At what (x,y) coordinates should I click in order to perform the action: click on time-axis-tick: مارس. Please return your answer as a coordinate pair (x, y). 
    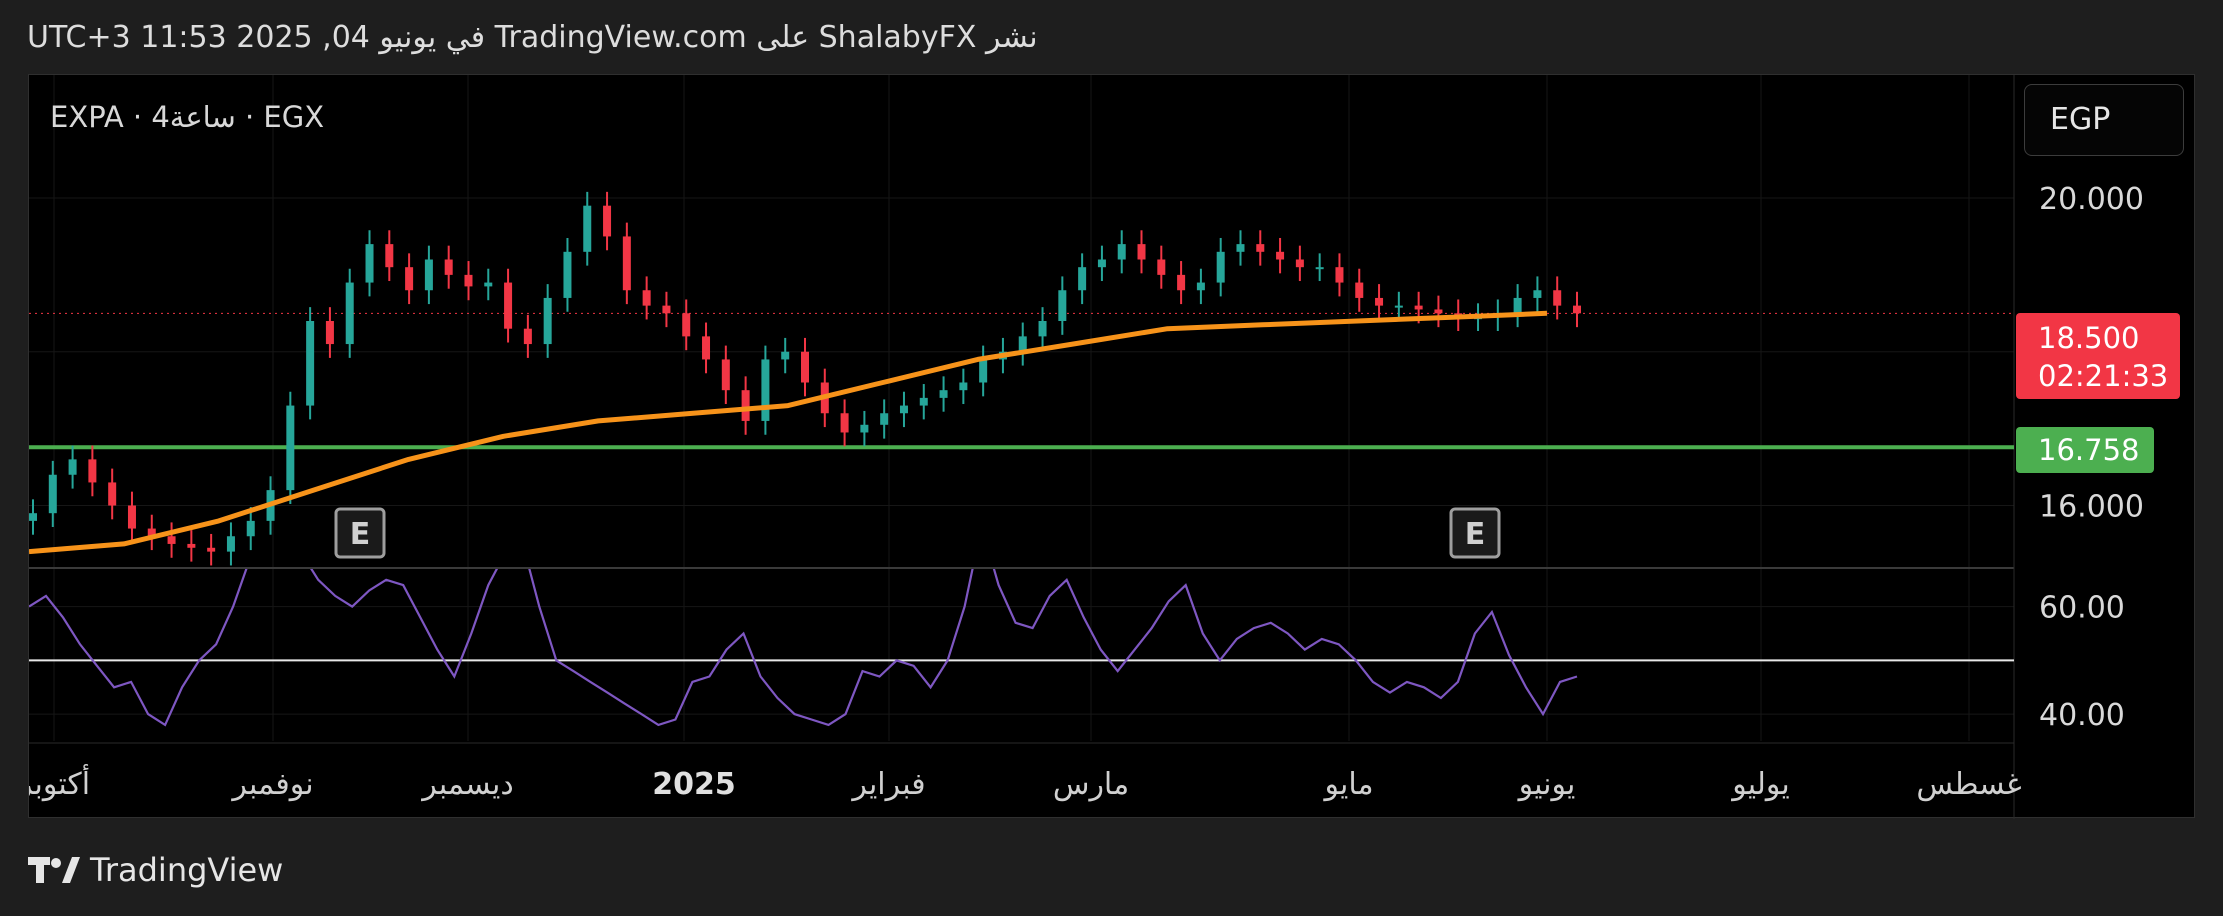
    Looking at the image, I should click on (1091, 784).